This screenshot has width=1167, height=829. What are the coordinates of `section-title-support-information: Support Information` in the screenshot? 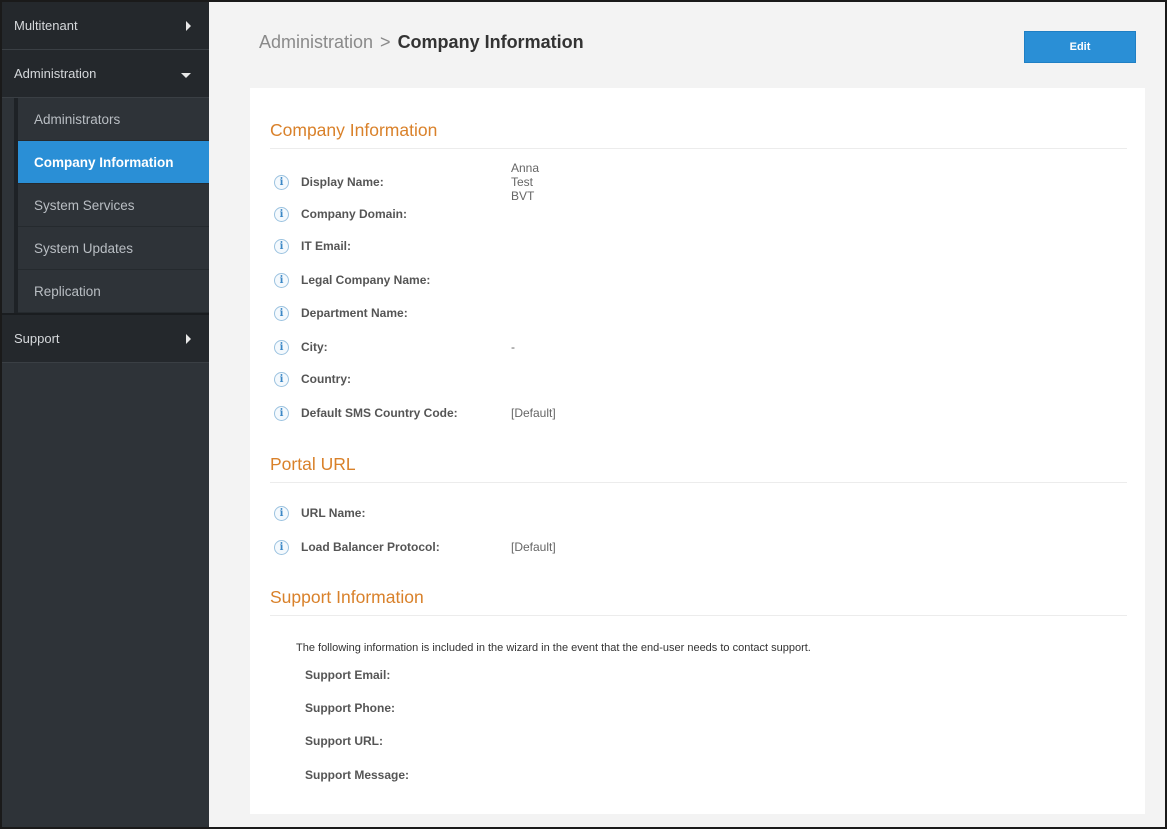 It's located at (347, 597).